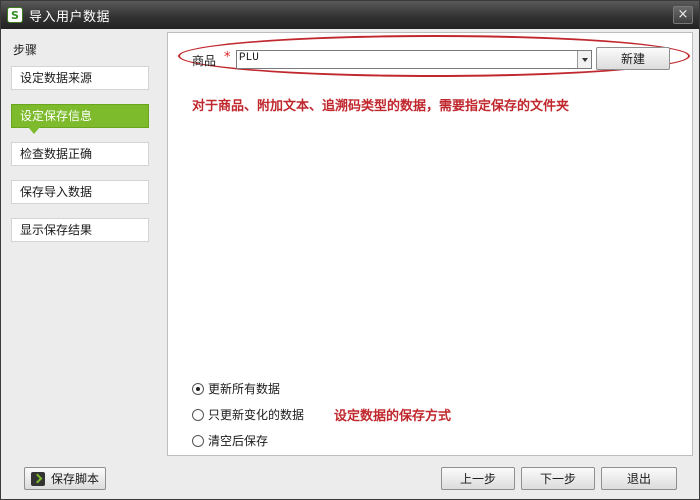 This screenshot has width=700, height=500. I want to click on radio-update-all: 更新所有数据, so click(236, 388).